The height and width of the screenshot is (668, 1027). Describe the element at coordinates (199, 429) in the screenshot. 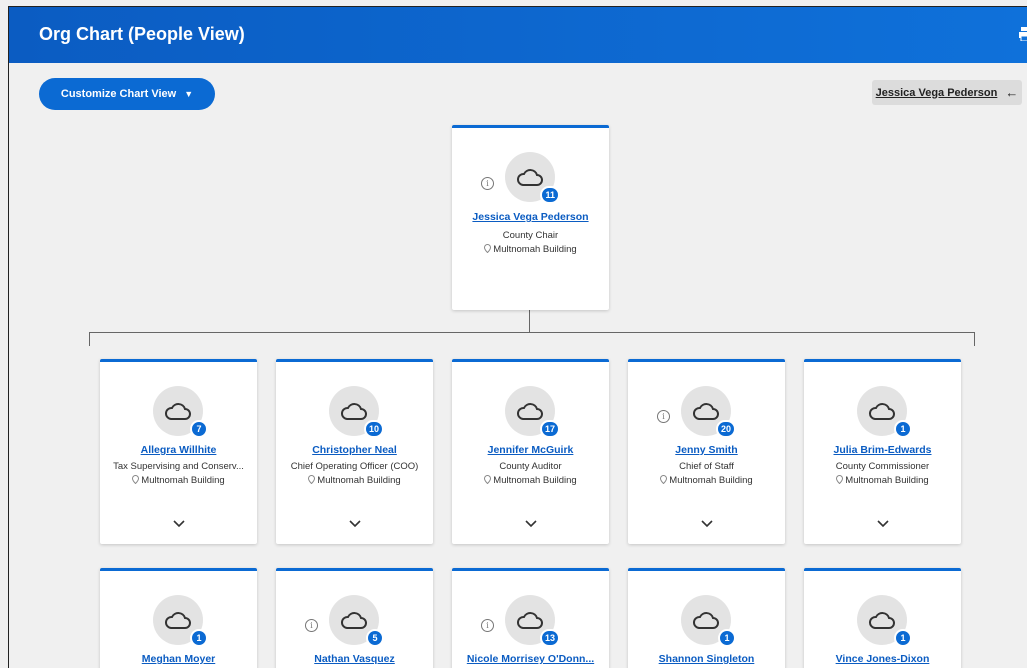

I see `direct-reports-badge: 7` at that location.